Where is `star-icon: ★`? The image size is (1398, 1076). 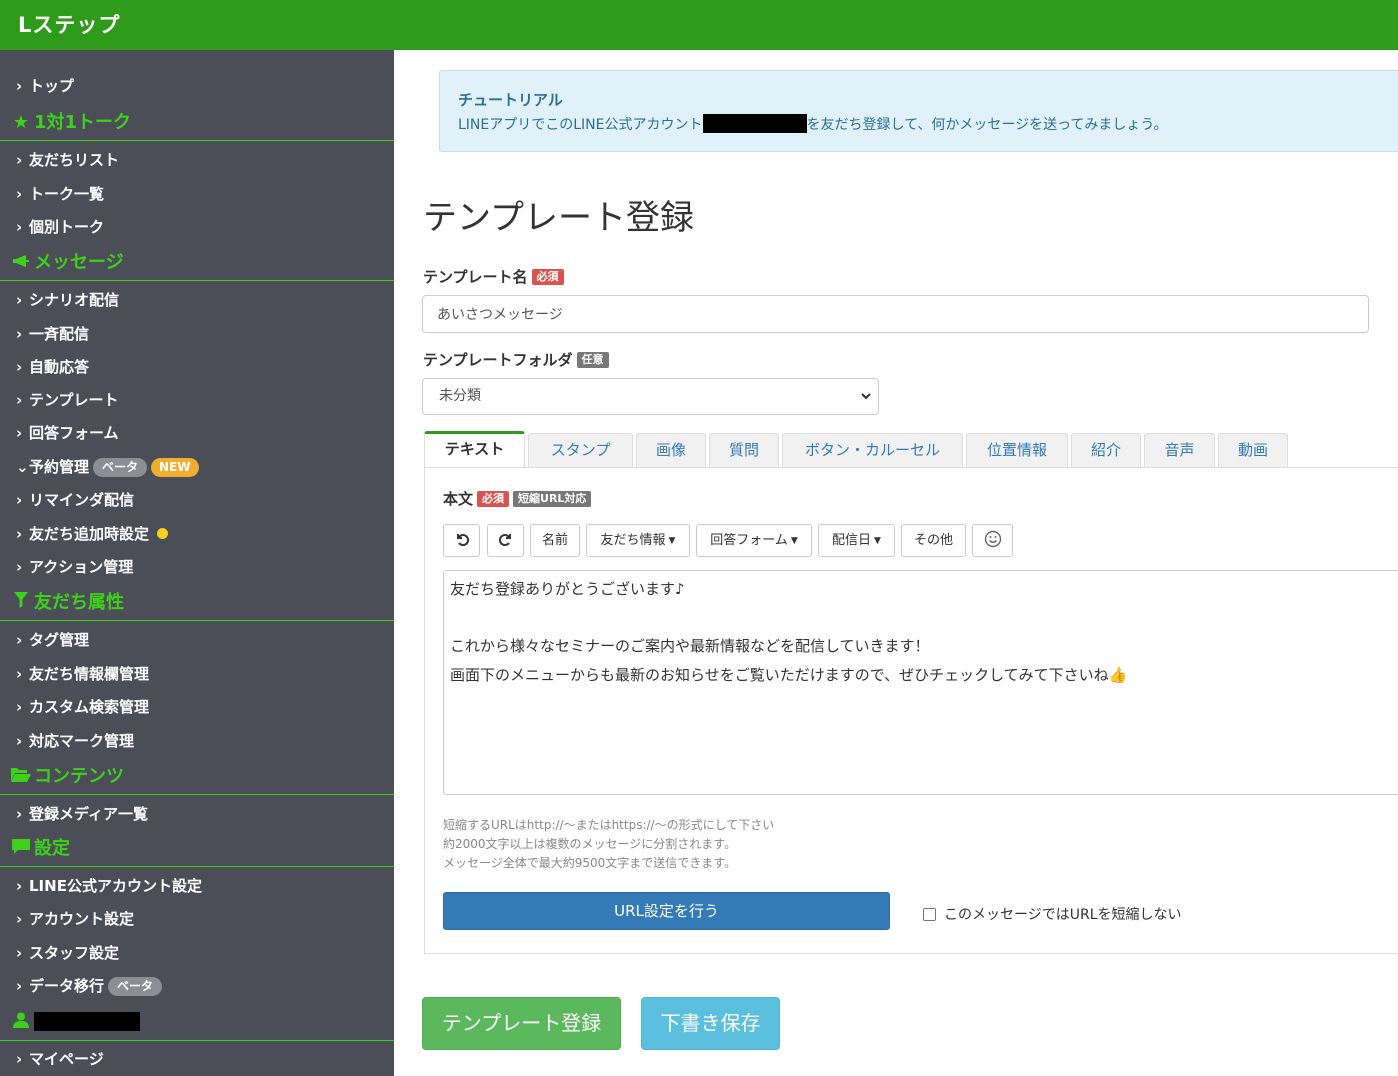
star-icon: ★ is located at coordinates (21, 122).